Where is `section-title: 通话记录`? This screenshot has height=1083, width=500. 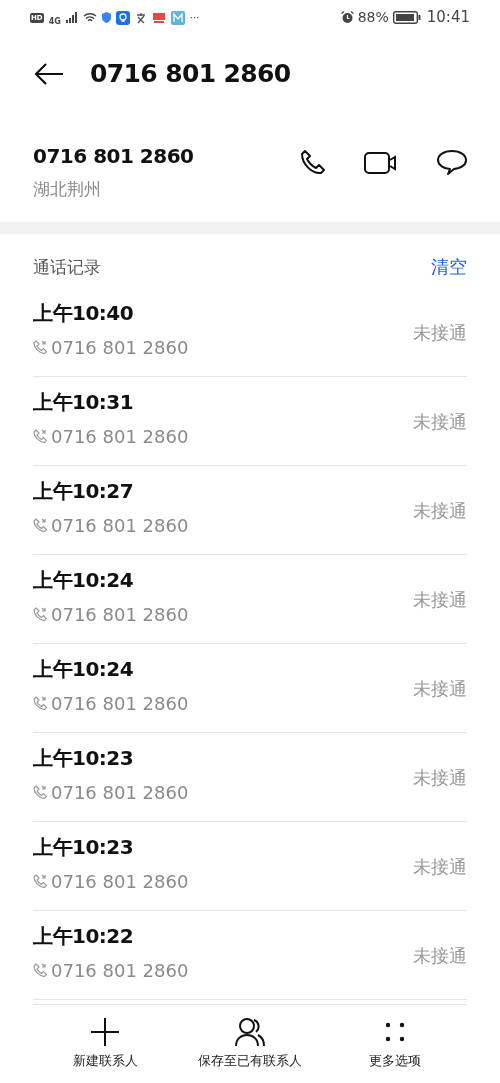
section-title: 通话记录 is located at coordinates (67, 267).